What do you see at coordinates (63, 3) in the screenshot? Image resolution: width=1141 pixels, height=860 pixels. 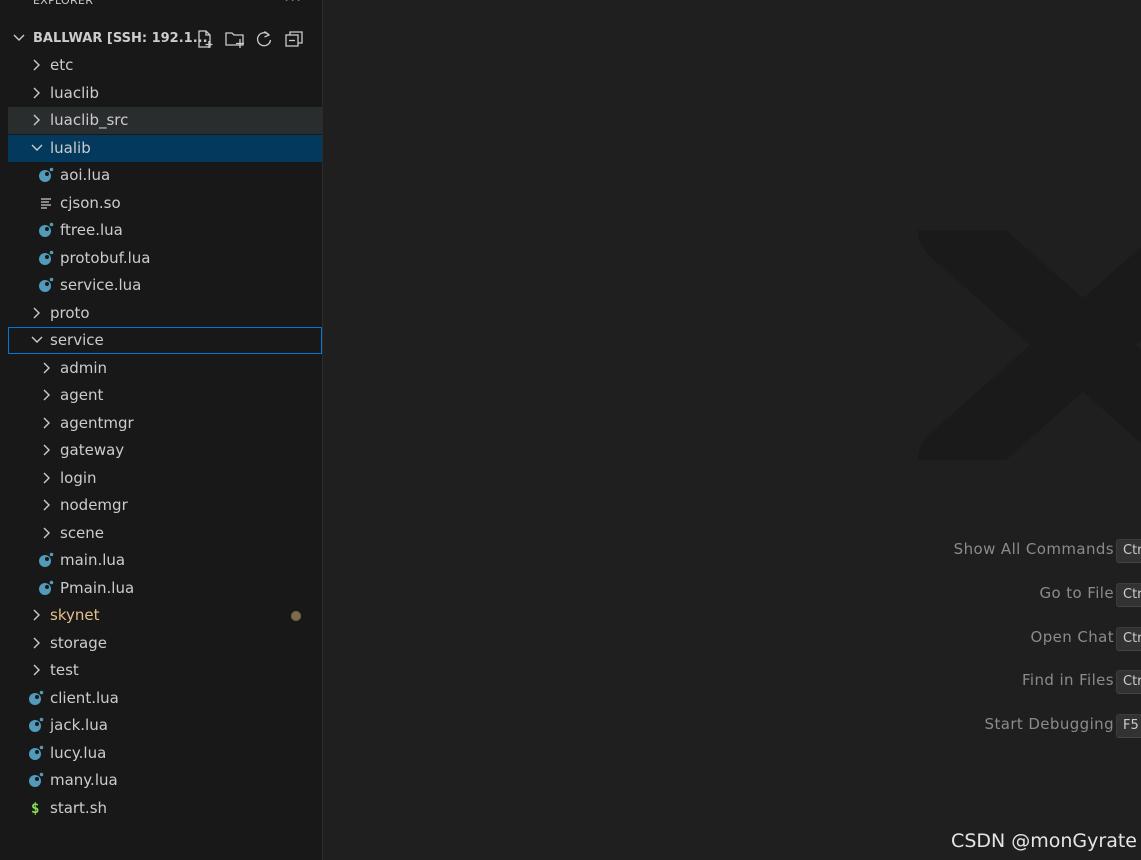 I see `explorer-title: EXPLORER` at bounding box center [63, 3].